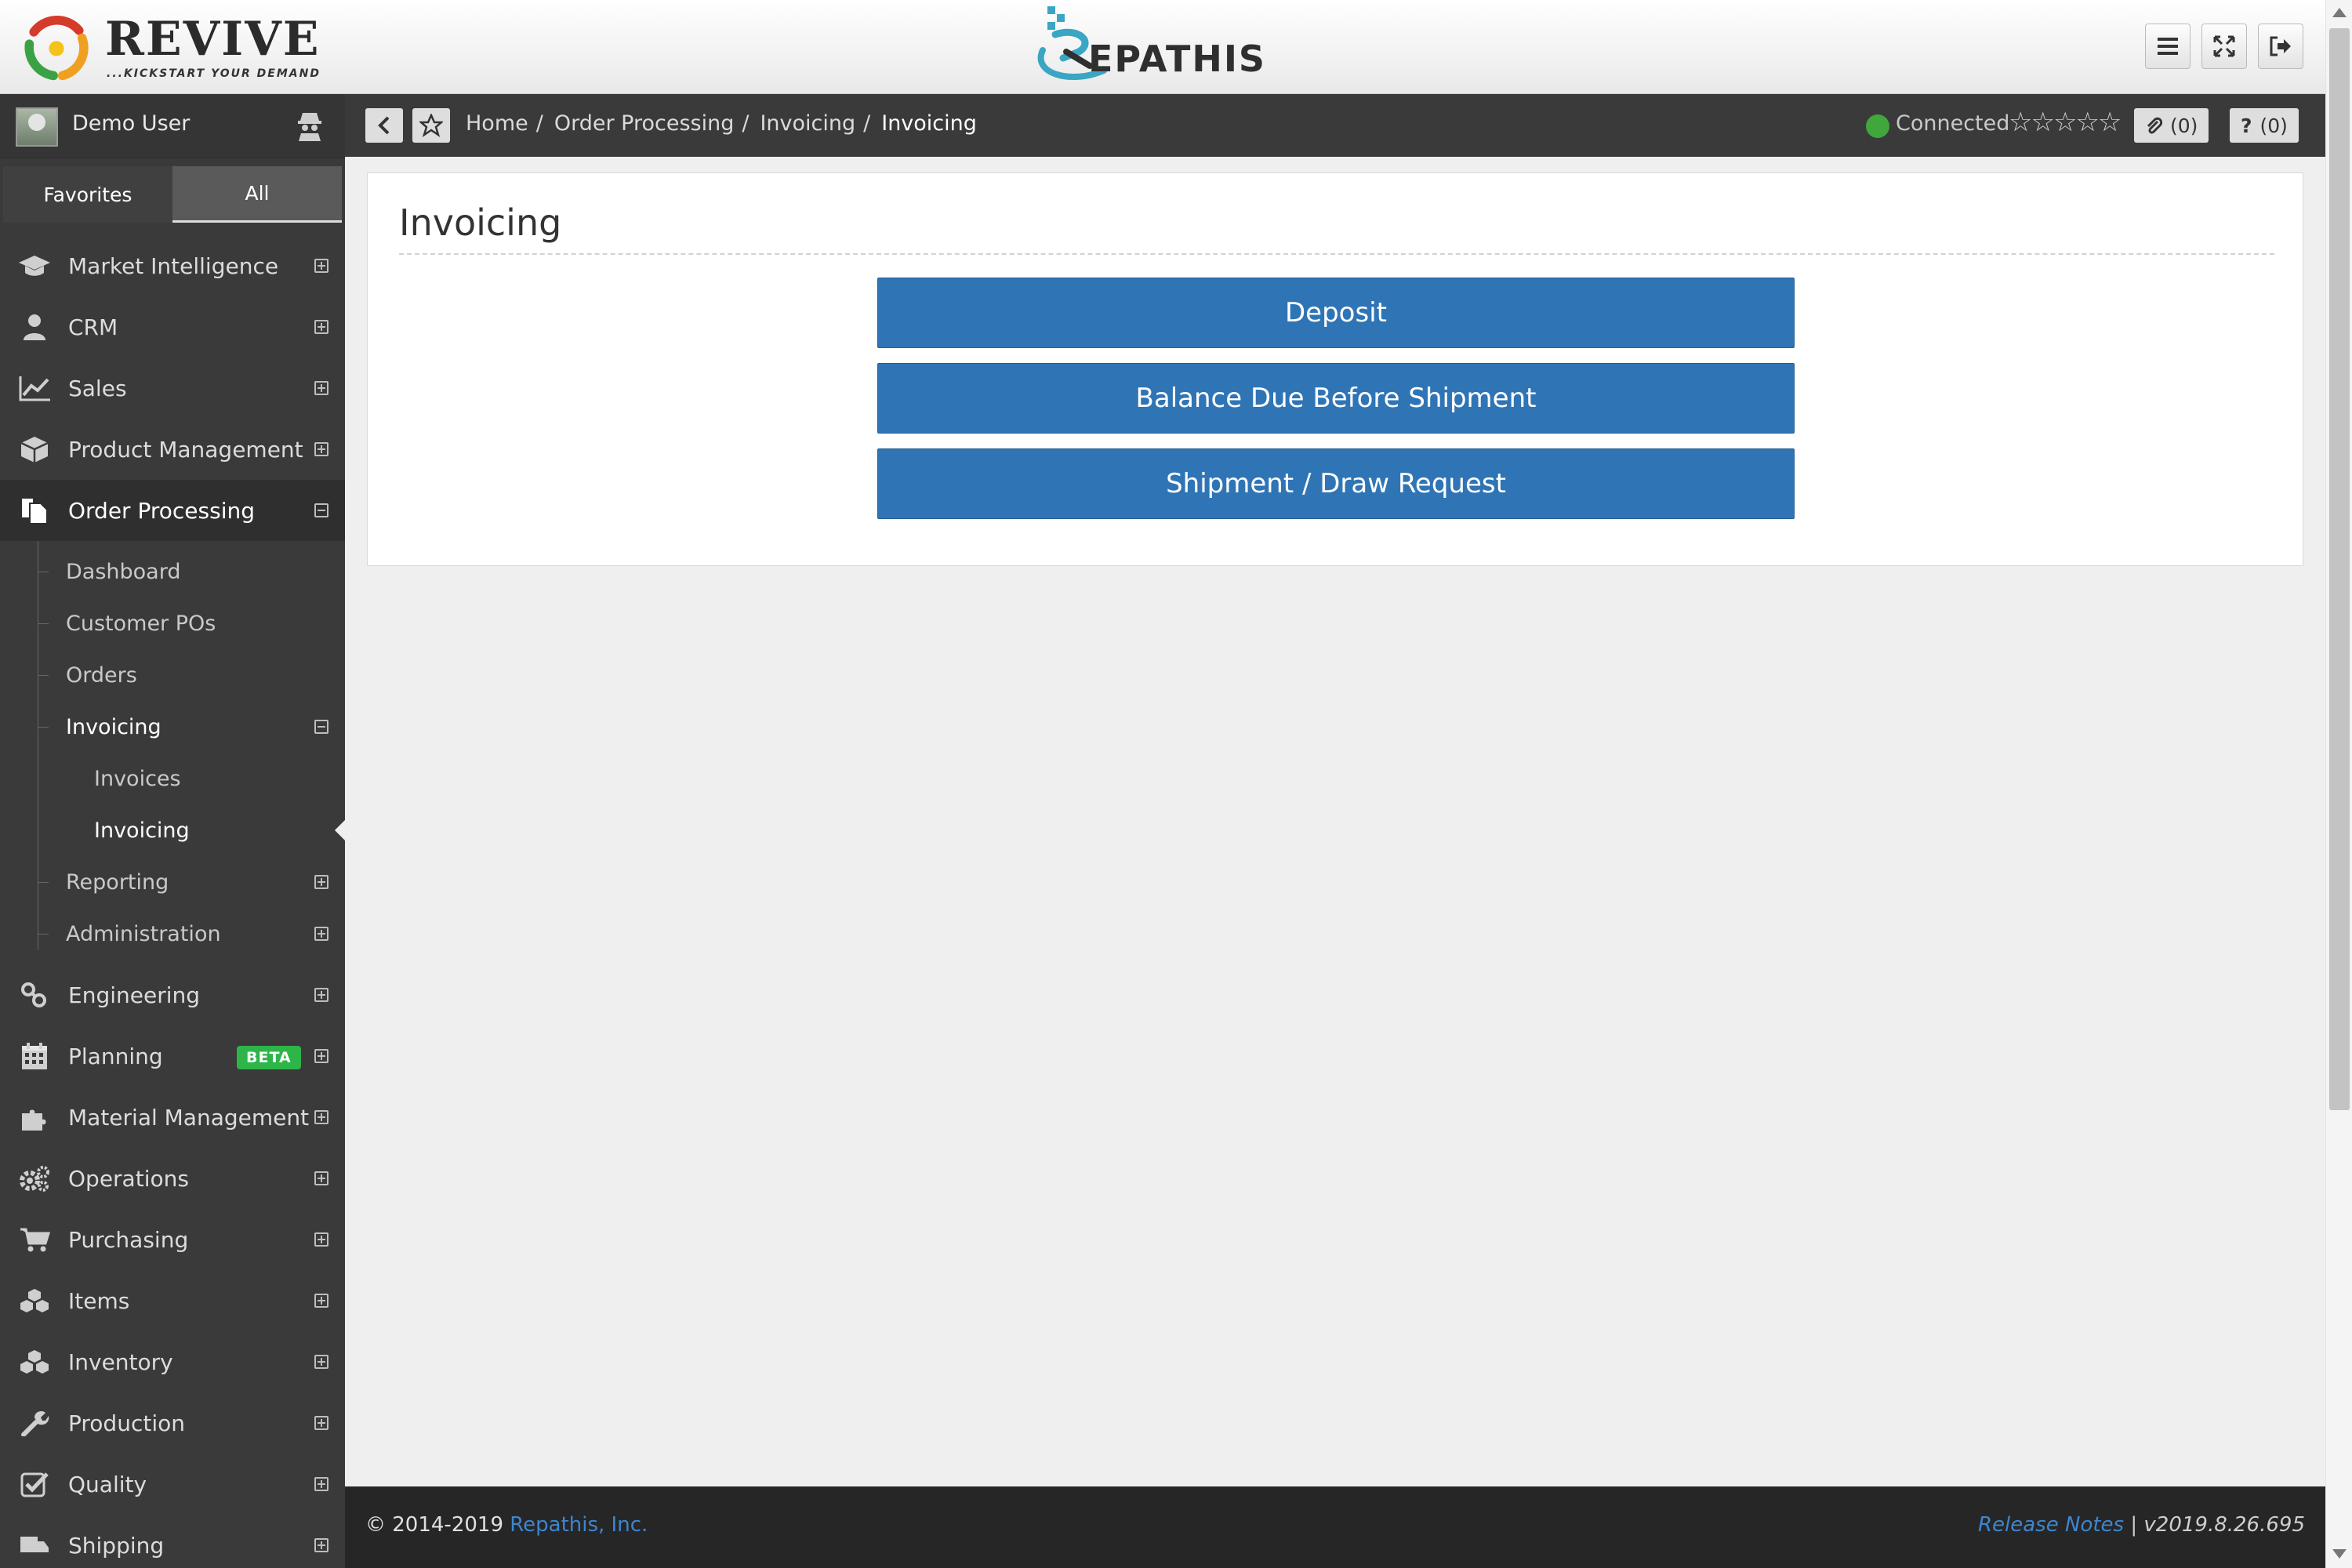  I want to click on sidebar-item-label: Shipping, so click(117, 1545).